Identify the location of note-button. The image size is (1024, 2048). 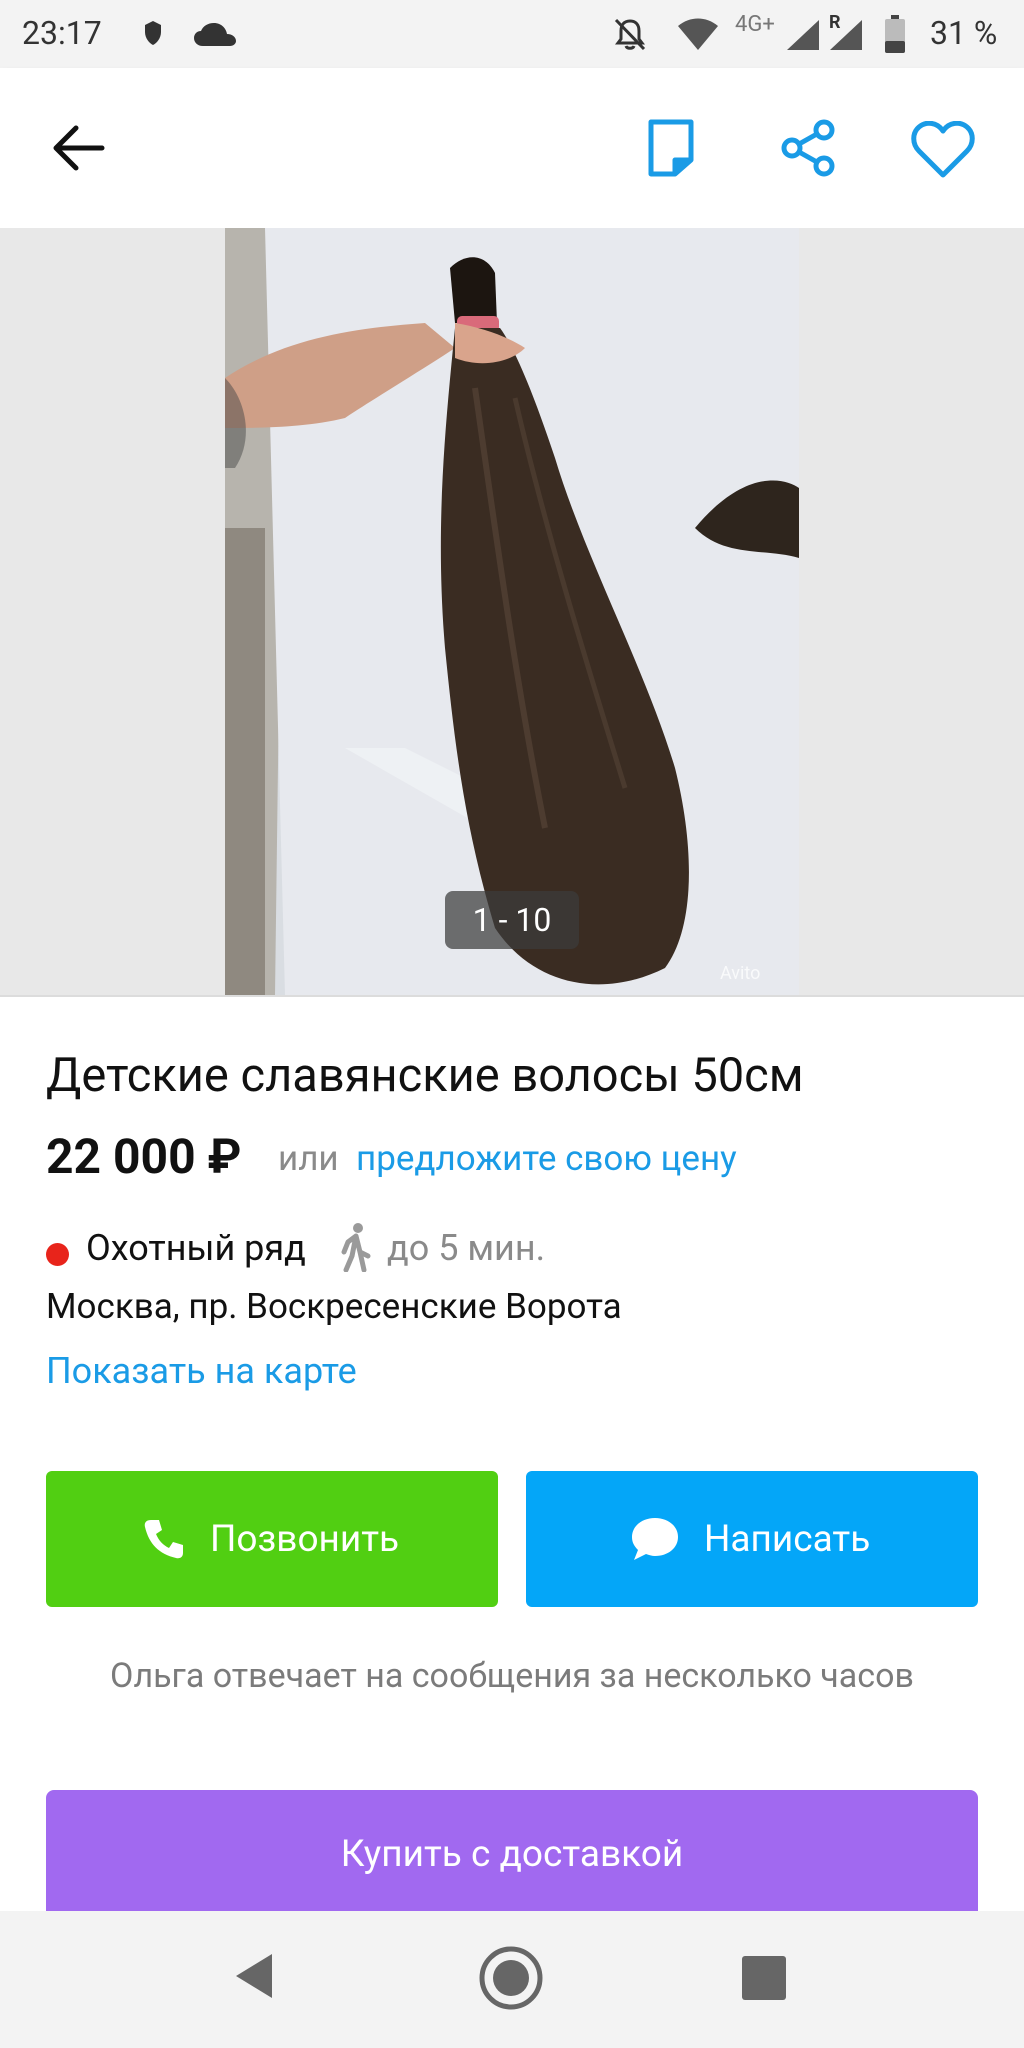
(671, 150).